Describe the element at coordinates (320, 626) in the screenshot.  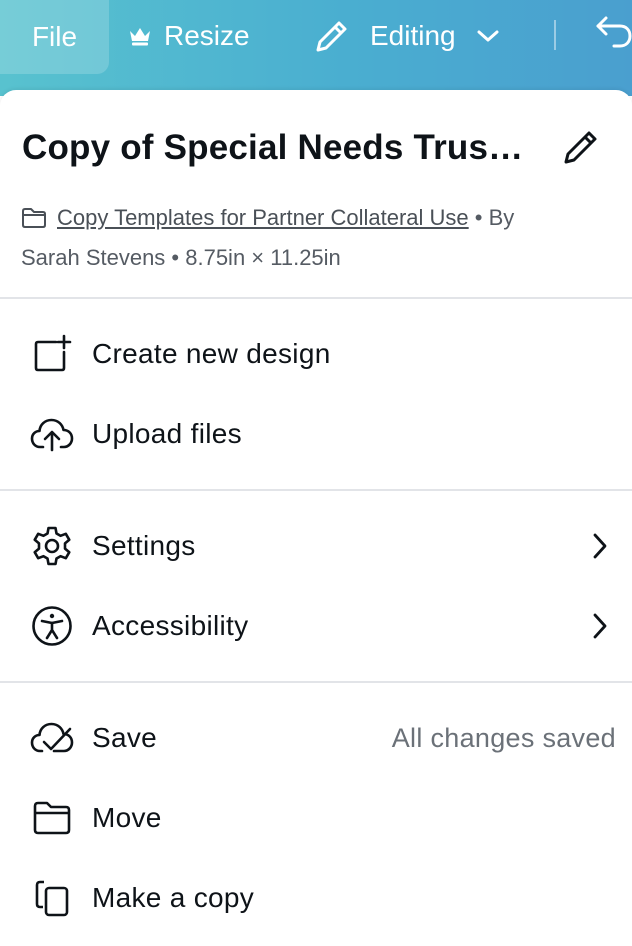
I see `accessibility-item: Accessibility` at that location.